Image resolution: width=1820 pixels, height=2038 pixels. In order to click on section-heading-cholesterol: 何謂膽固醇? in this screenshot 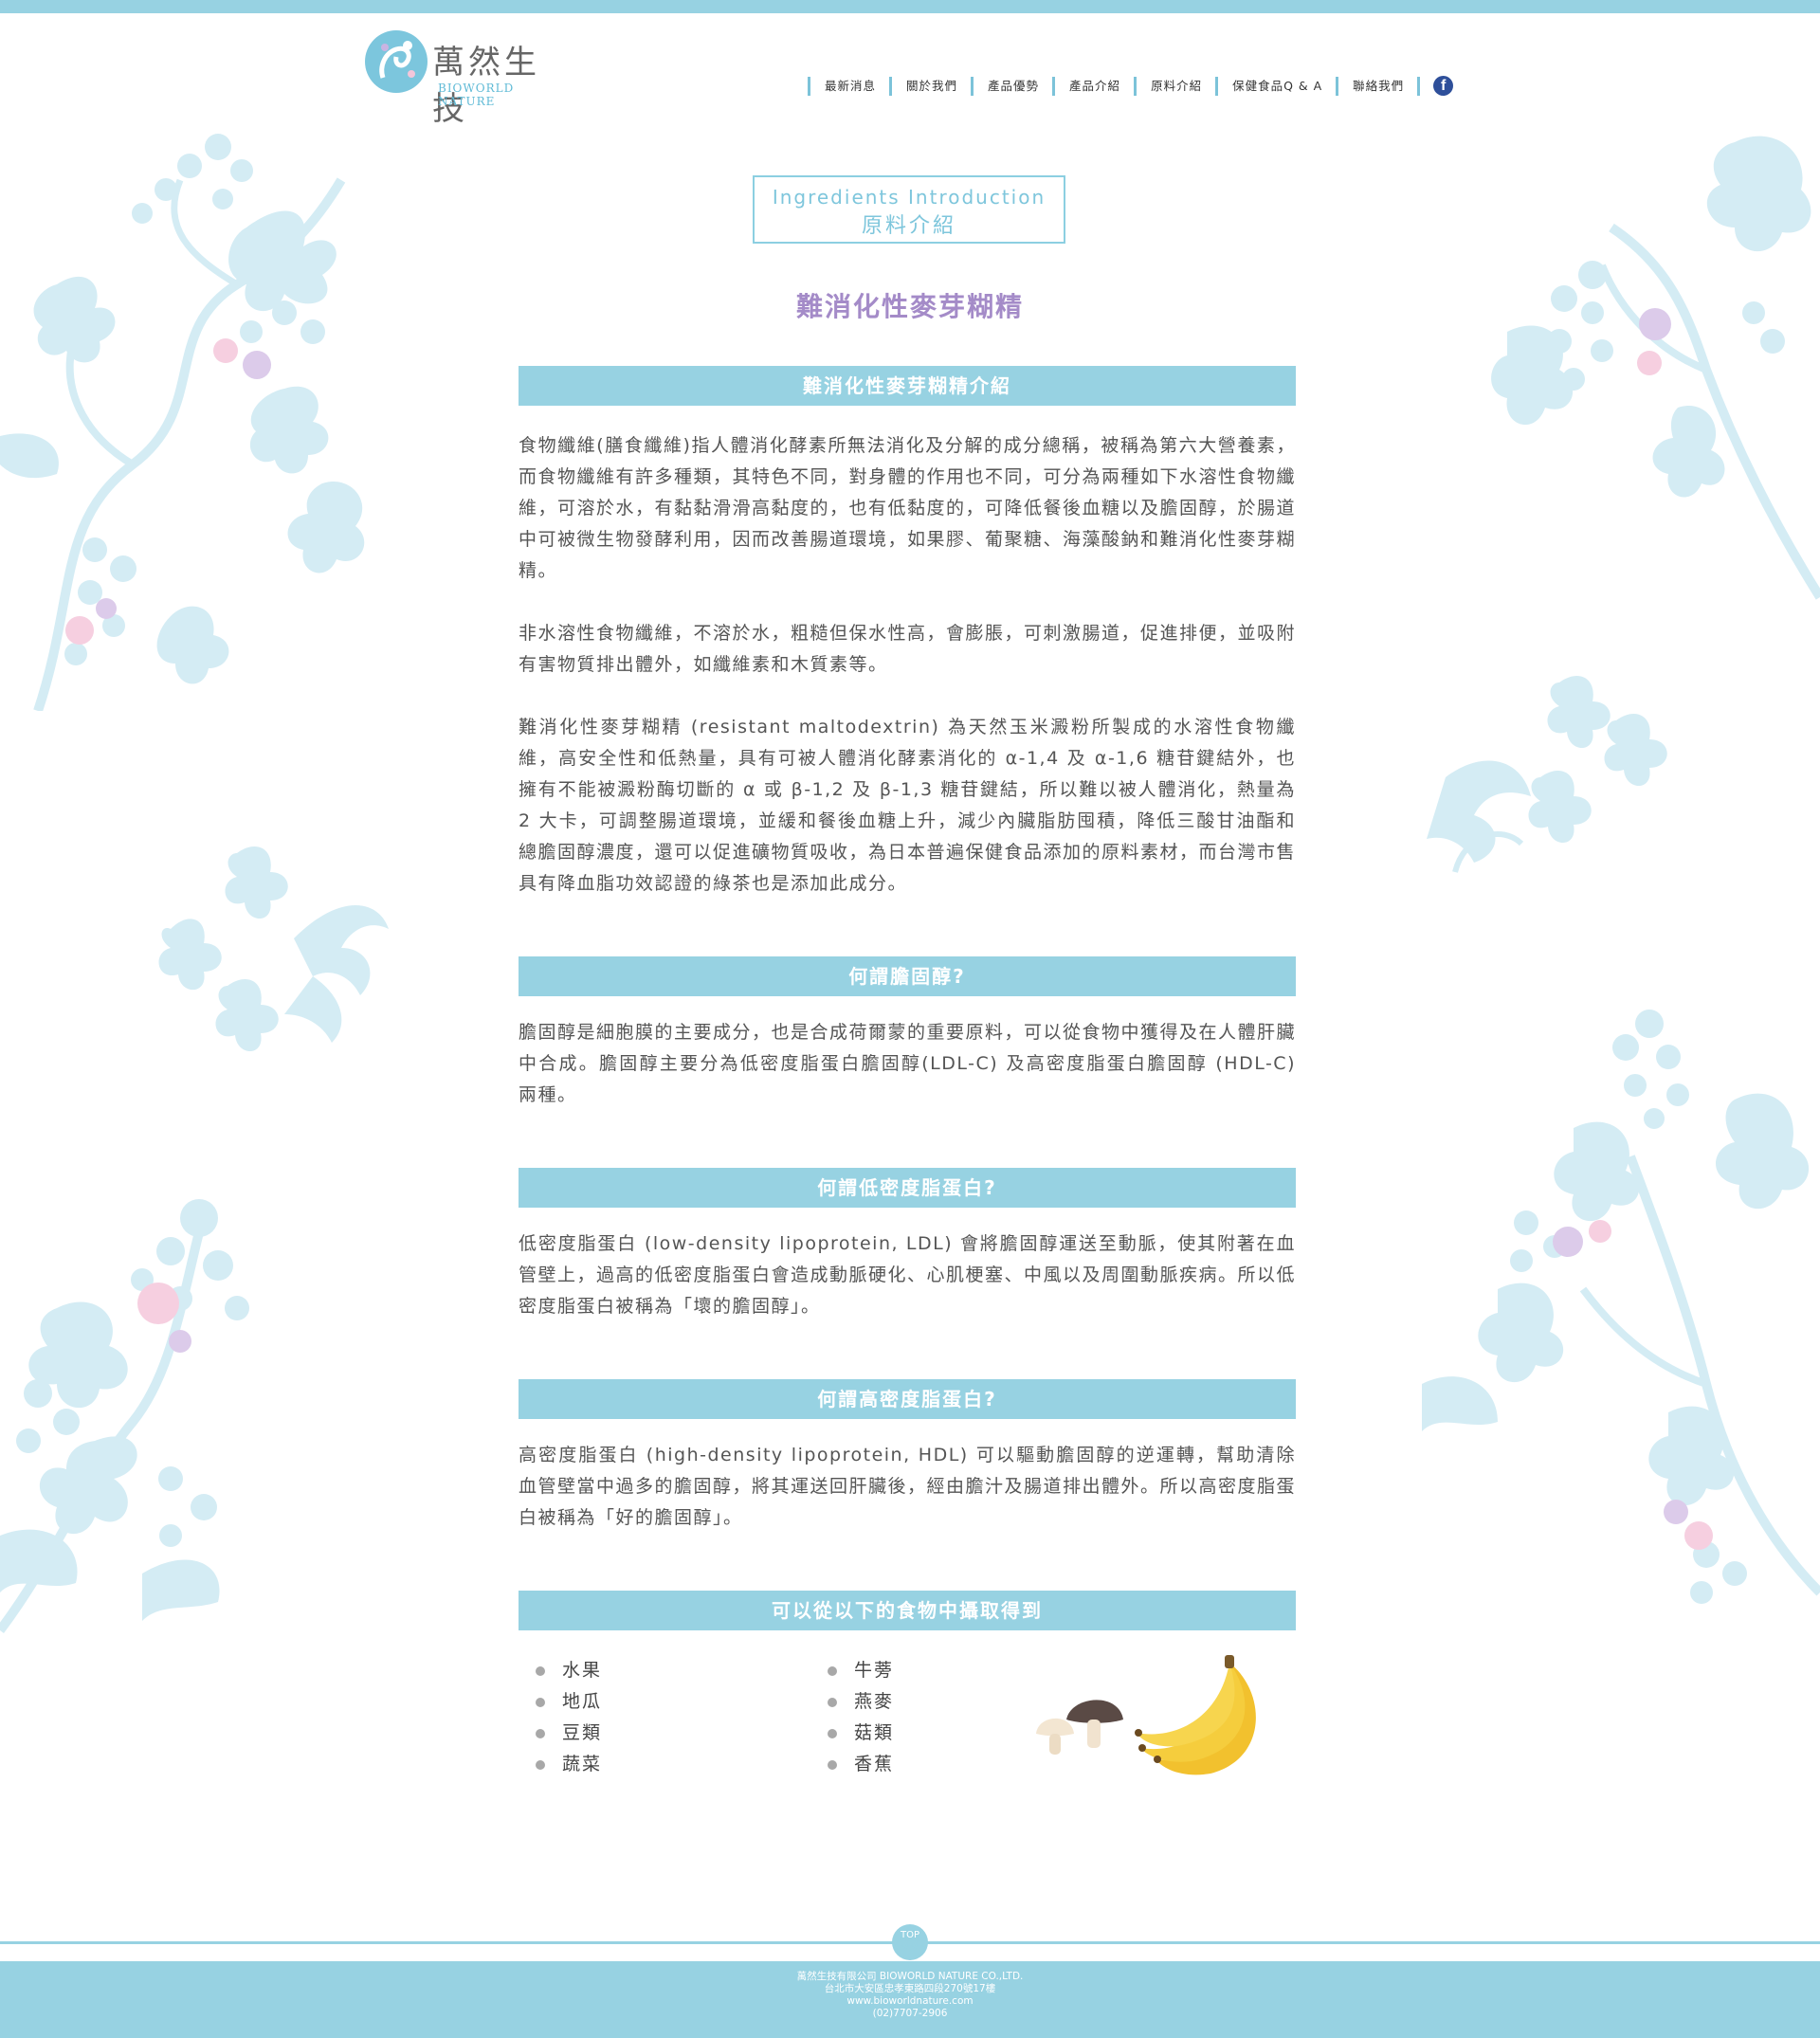, I will do `click(907, 976)`.